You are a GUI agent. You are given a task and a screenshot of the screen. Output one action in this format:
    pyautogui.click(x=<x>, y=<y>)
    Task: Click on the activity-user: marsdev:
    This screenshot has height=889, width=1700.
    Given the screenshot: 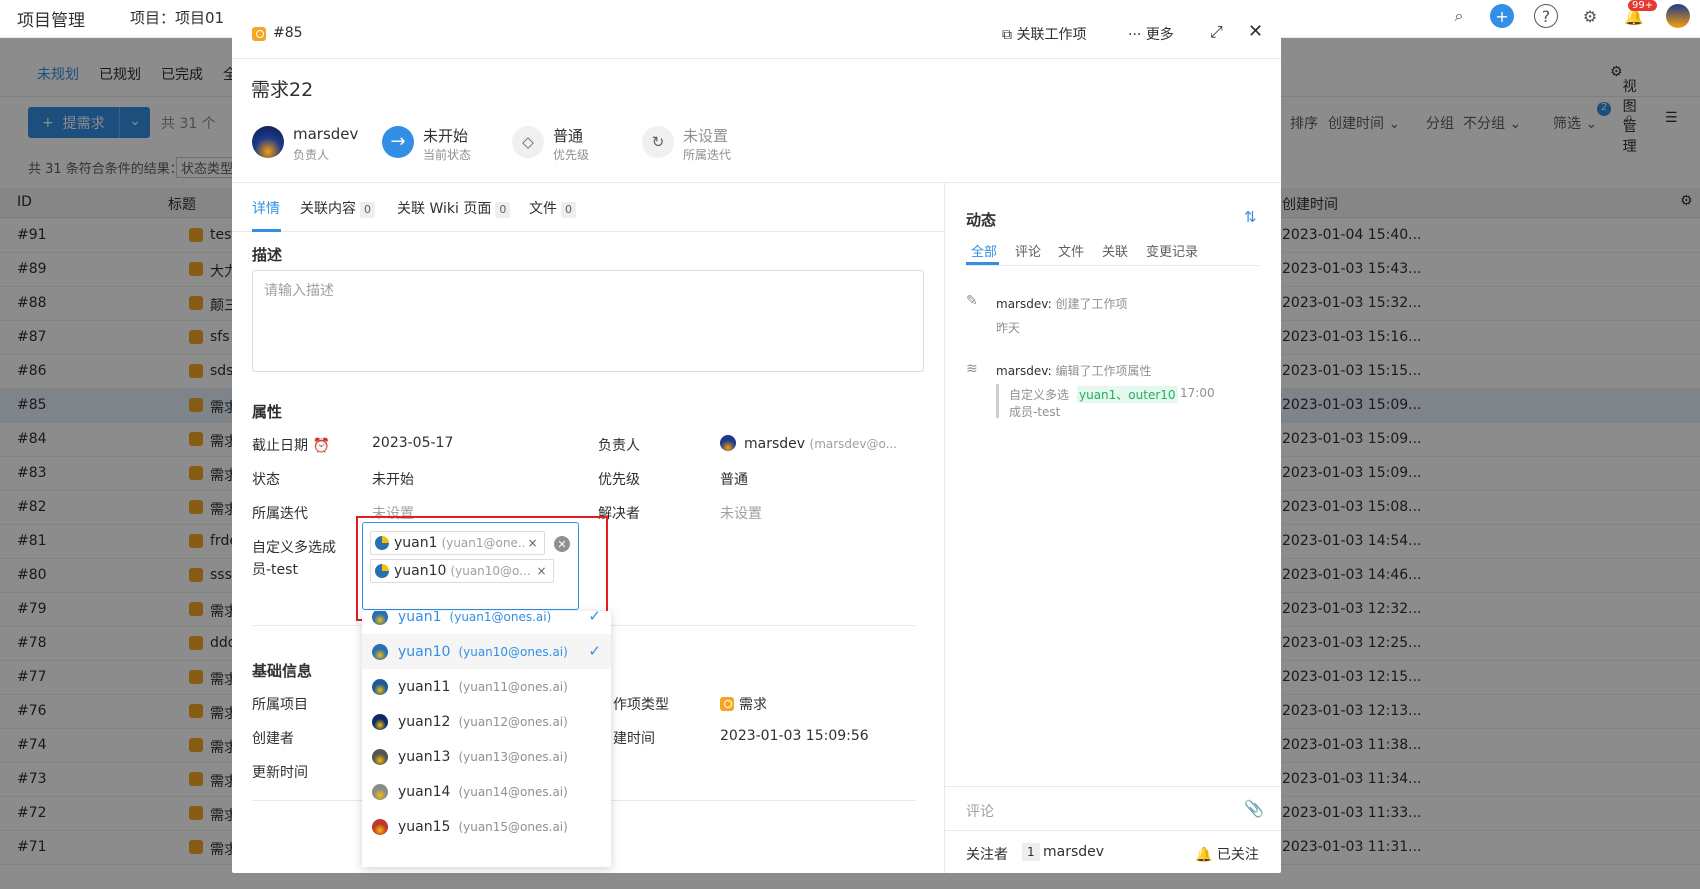 What is the action you would take?
    pyautogui.click(x=1024, y=304)
    